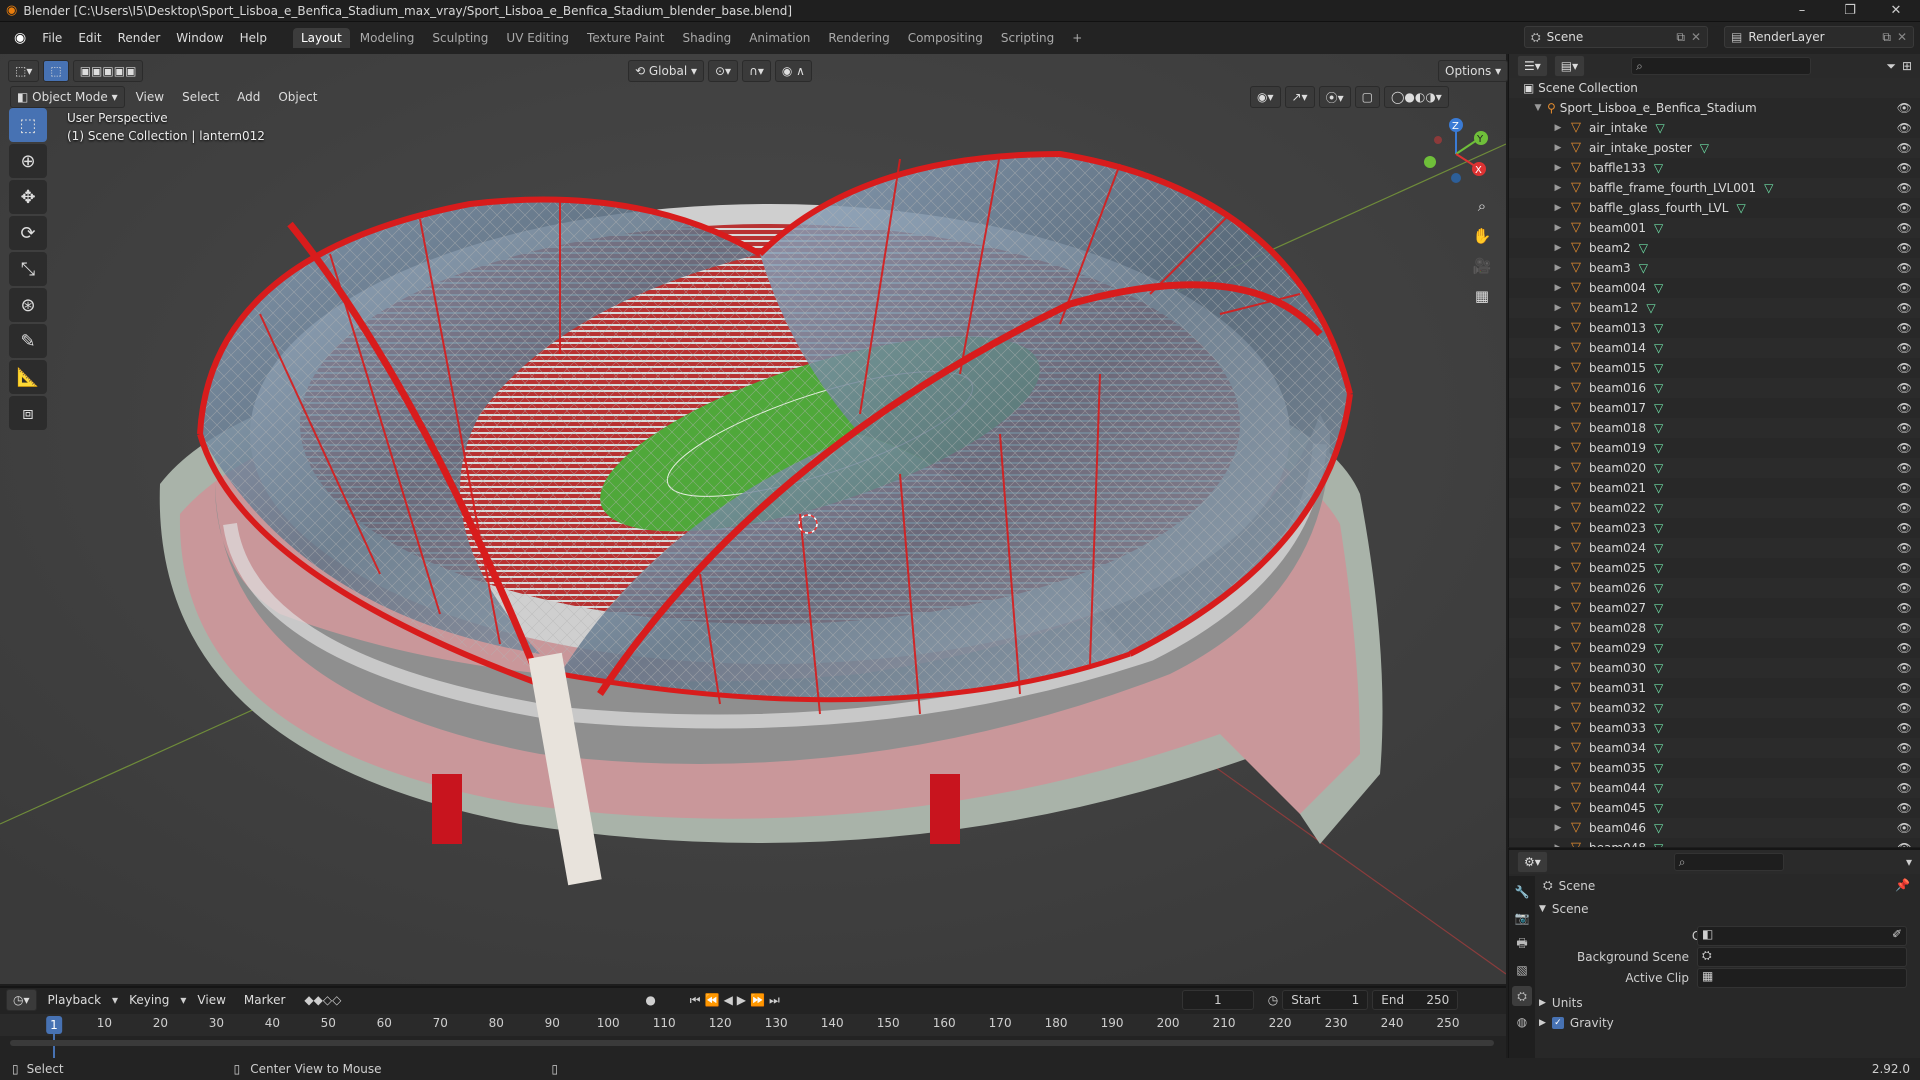 The image size is (1920, 1080). Describe the element at coordinates (1907, 66) in the screenshot. I see `new-collection-icon: ⊞` at that location.